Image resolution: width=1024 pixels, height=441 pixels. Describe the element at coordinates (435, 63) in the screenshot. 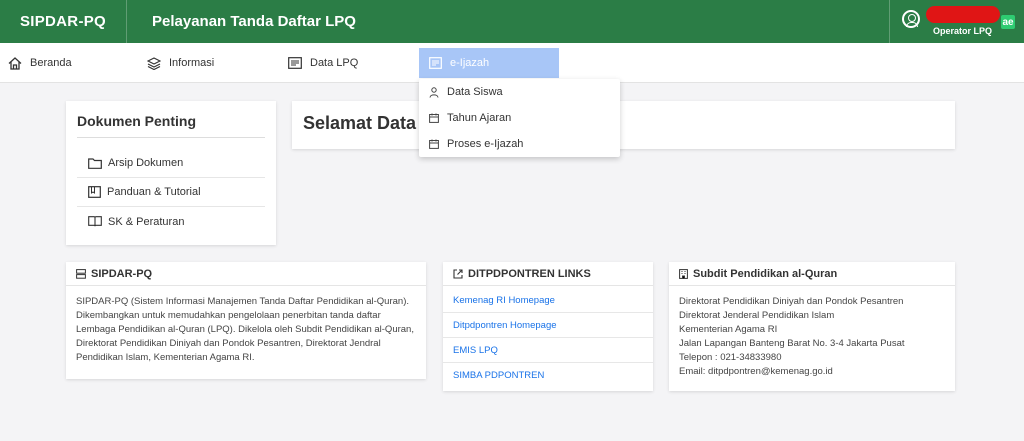

I see `document-icon` at that location.